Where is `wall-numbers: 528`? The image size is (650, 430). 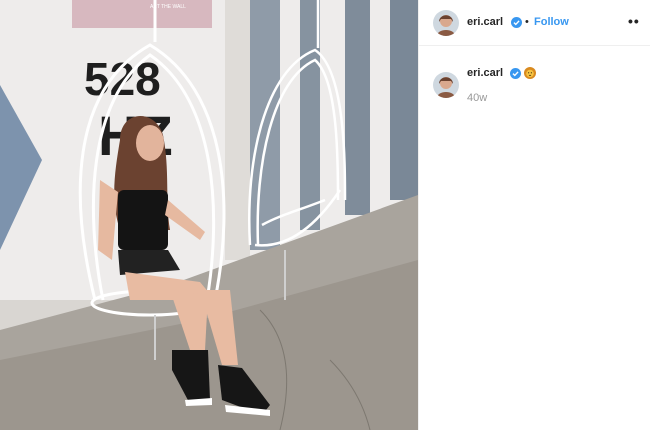 wall-numbers: 528 is located at coordinates (122, 79).